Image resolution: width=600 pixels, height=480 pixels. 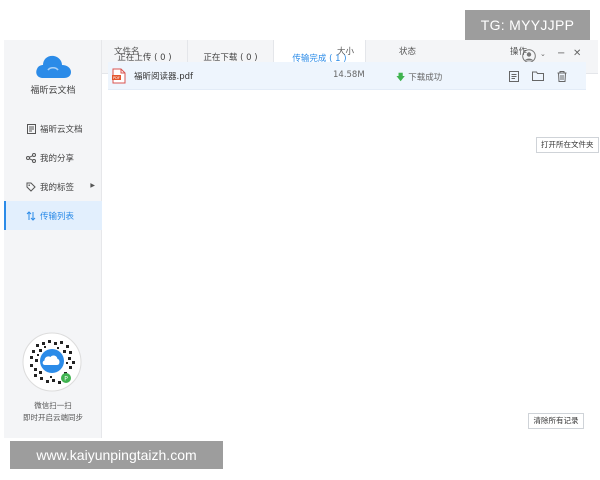 I want to click on sidebar-item-cloud-docs: 福昕云文档, so click(x=53, y=128).